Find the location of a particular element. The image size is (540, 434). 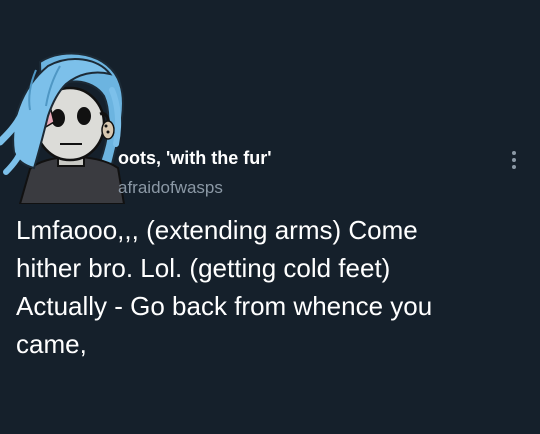

vertical-ellipsis-icon is located at coordinates (514, 160).